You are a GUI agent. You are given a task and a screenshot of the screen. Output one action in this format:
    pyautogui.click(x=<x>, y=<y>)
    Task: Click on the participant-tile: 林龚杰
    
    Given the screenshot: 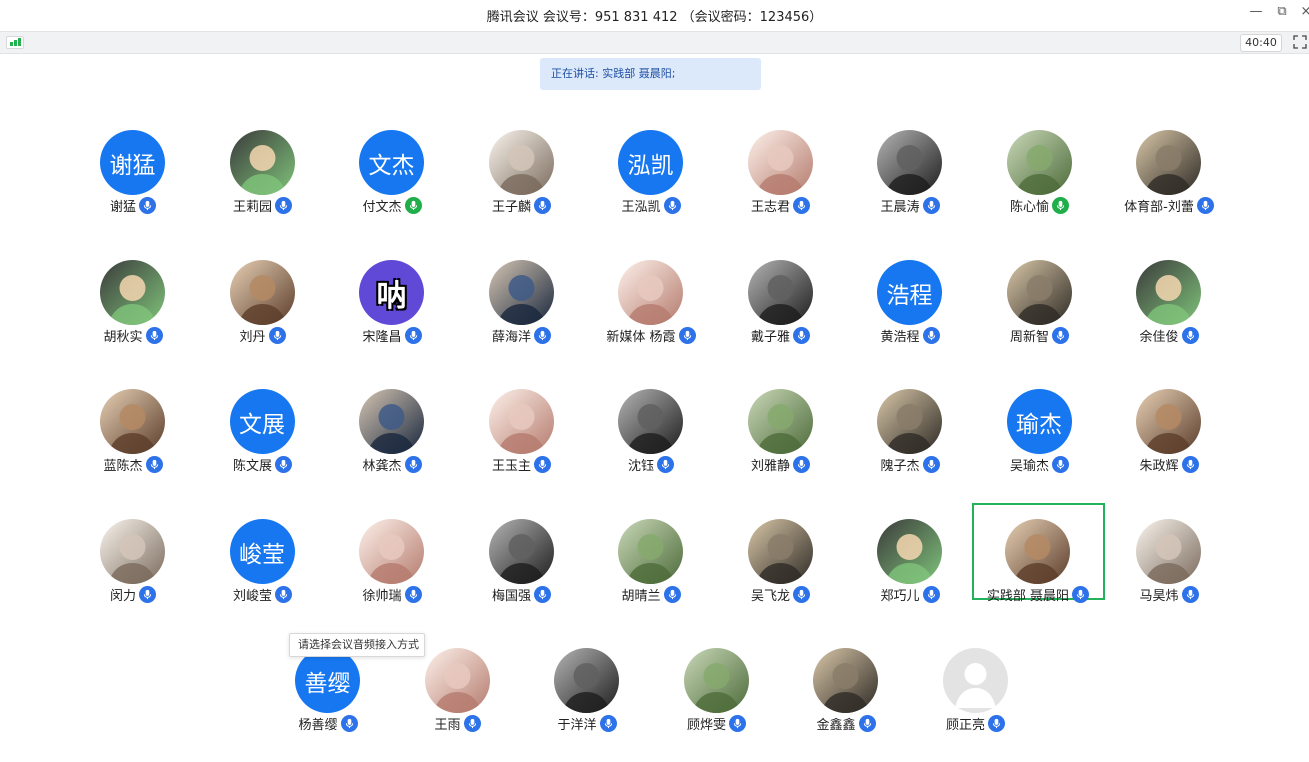 What is the action you would take?
    pyautogui.click(x=392, y=437)
    